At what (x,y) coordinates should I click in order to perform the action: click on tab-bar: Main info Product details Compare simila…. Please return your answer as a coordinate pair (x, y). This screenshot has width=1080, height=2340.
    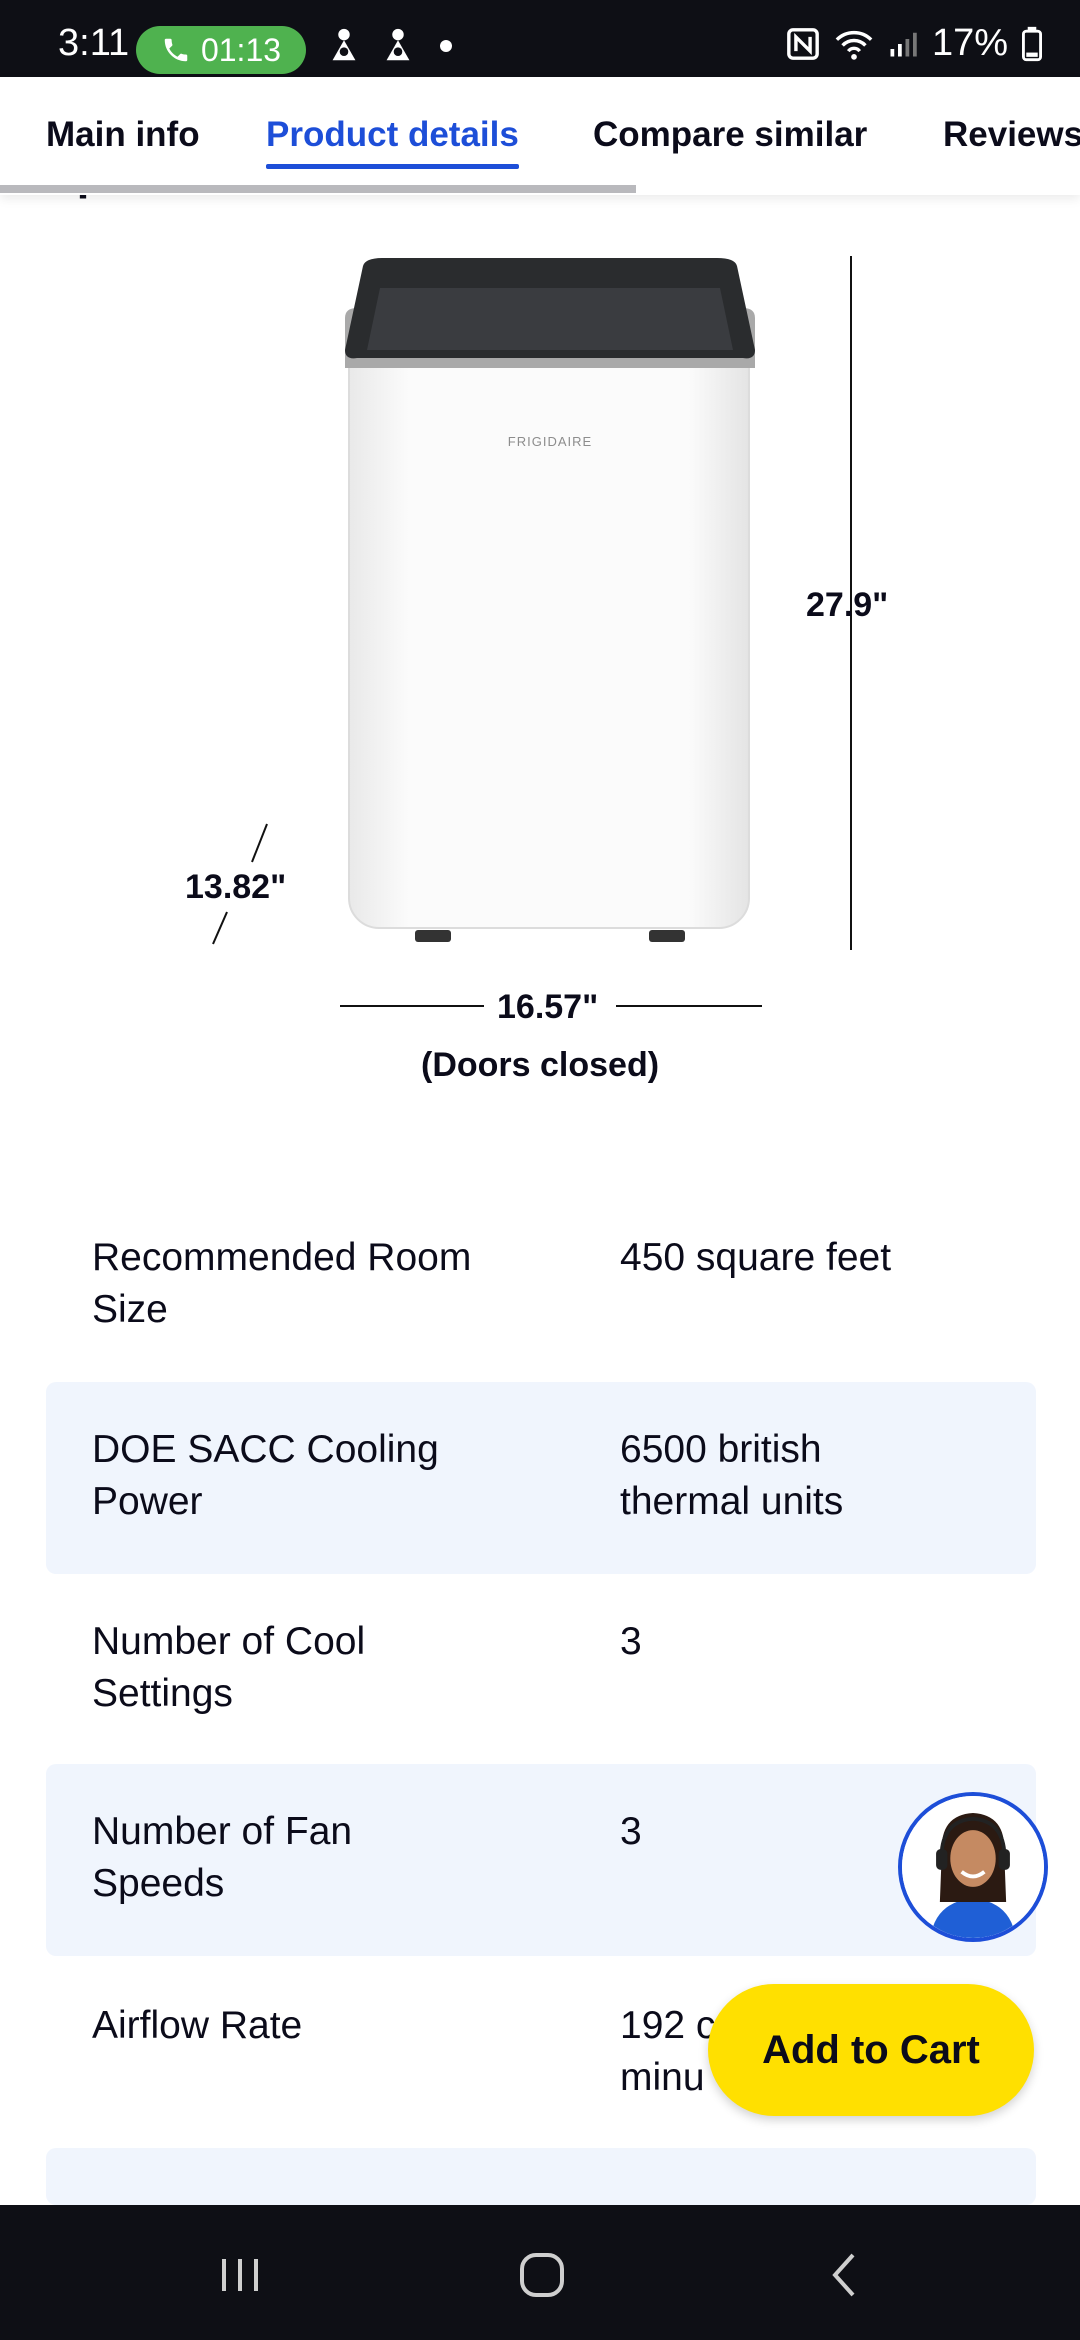
    Looking at the image, I should click on (540, 136).